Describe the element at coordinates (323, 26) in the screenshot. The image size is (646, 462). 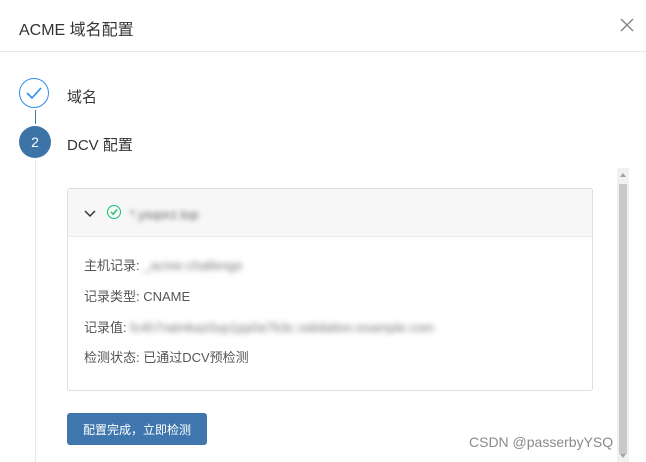
I see `dialog-header: ACME 域名配置` at that location.